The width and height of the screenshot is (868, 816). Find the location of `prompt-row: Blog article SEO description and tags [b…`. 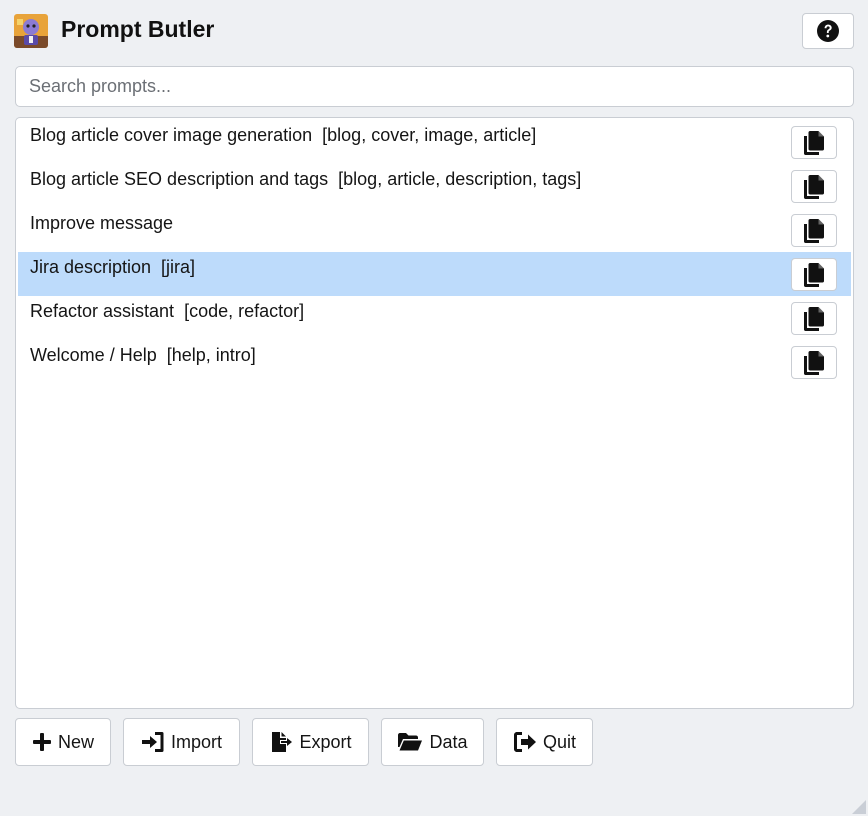

prompt-row: Blog article SEO description and tags [b… is located at coordinates (434, 186).